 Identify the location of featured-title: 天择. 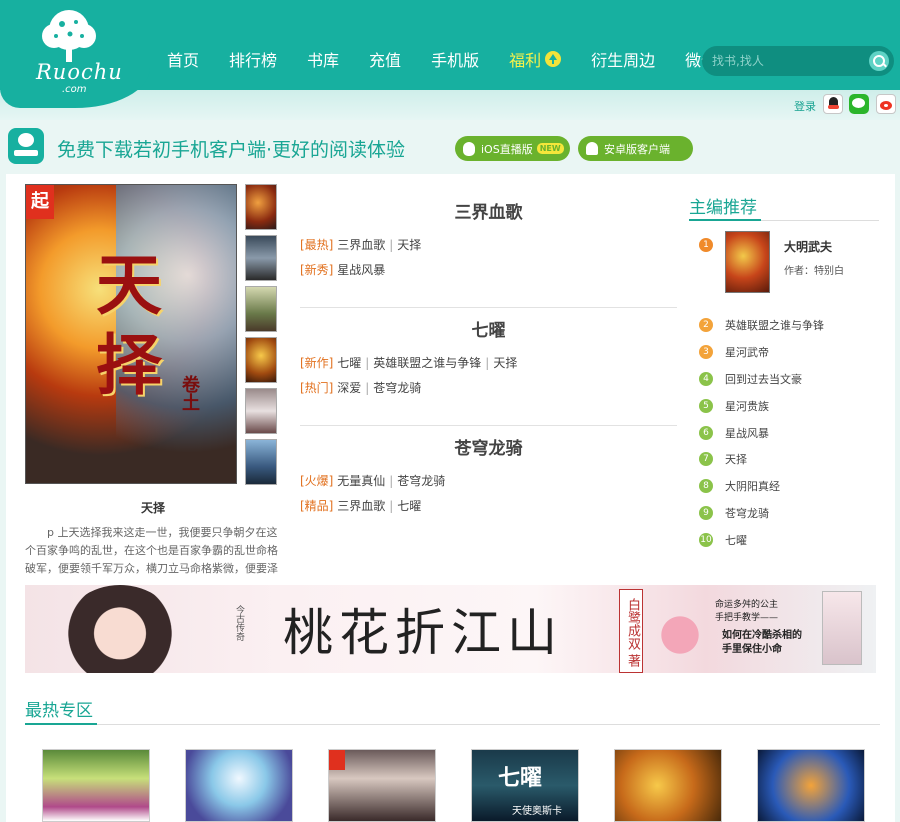
(153, 507).